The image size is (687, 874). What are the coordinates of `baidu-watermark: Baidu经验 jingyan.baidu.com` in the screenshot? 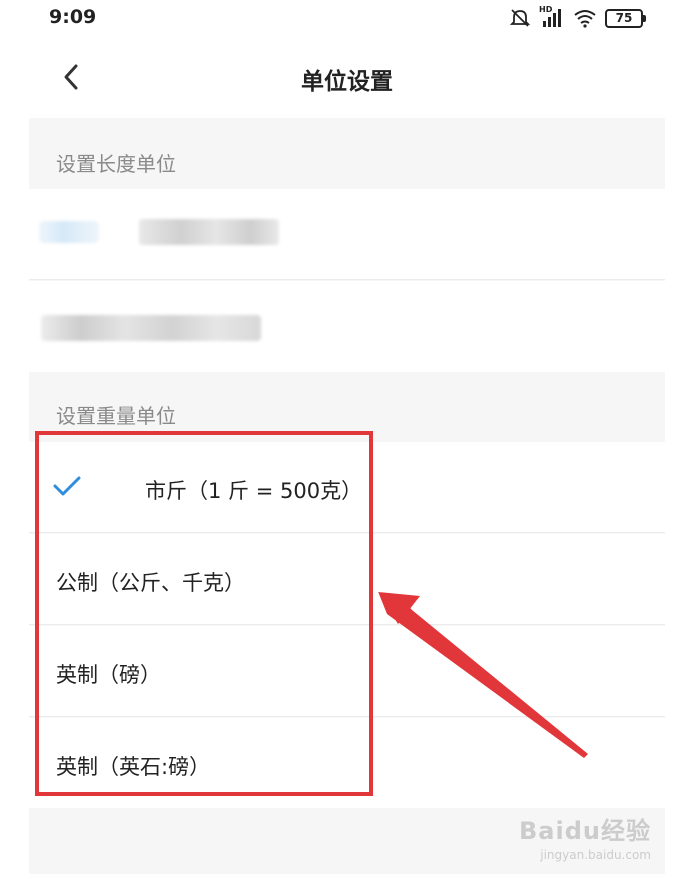 It's located at (585, 836).